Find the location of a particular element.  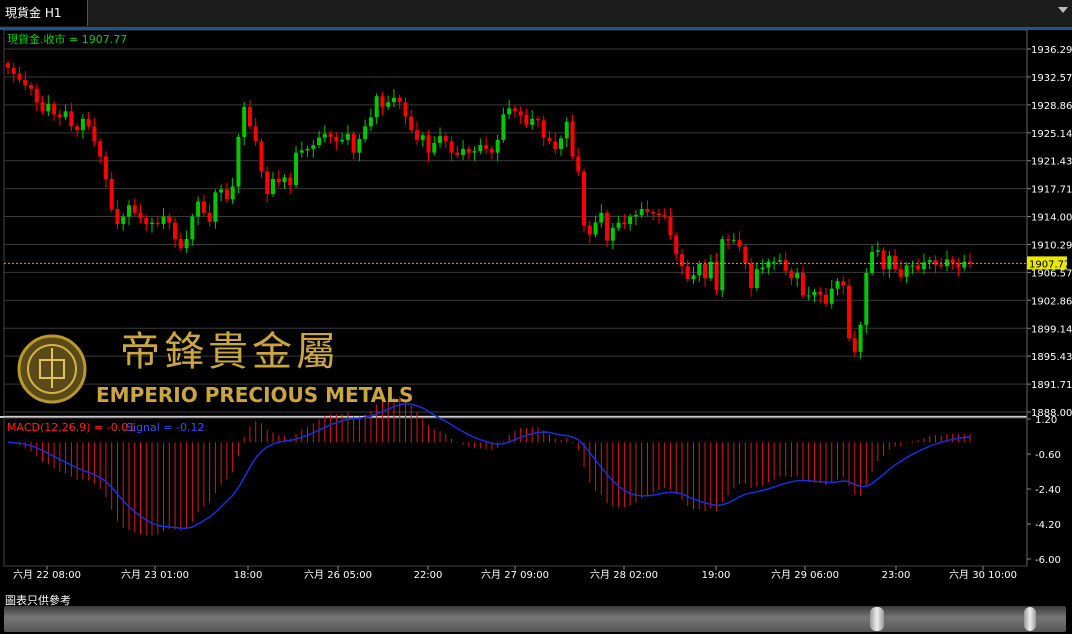

price-y-tick-label: 1936.29 is located at coordinates (1051, 50).